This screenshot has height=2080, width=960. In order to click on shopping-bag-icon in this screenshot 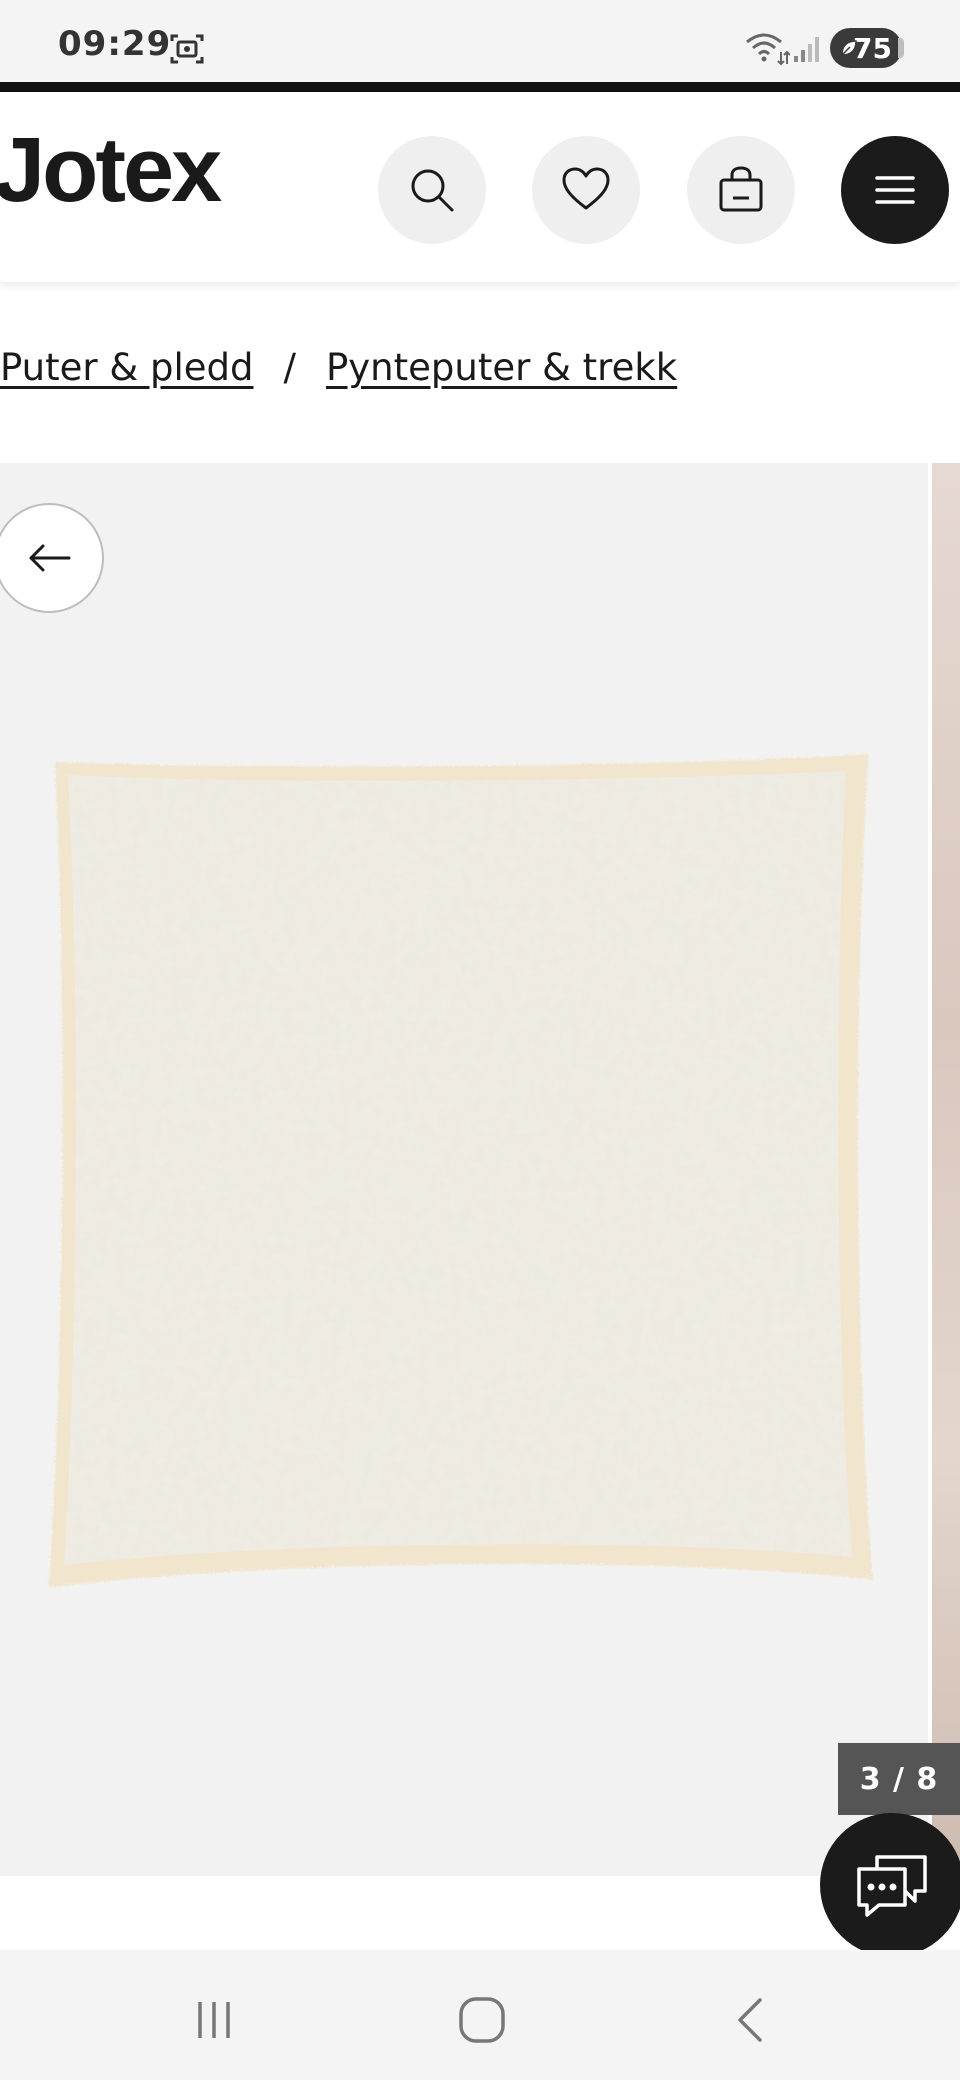, I will do `click(741, 189)`.